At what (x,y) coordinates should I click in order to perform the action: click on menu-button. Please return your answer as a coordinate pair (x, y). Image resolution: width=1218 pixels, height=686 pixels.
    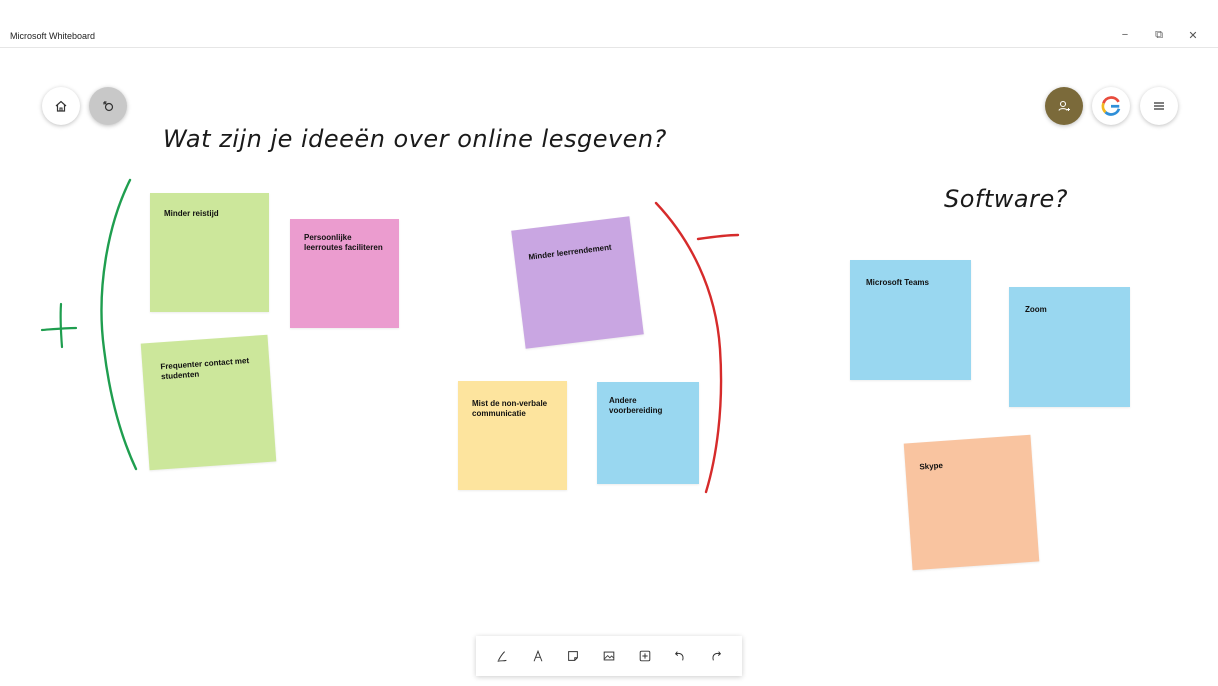
    Looking at the image, I should click on (1159, 106).